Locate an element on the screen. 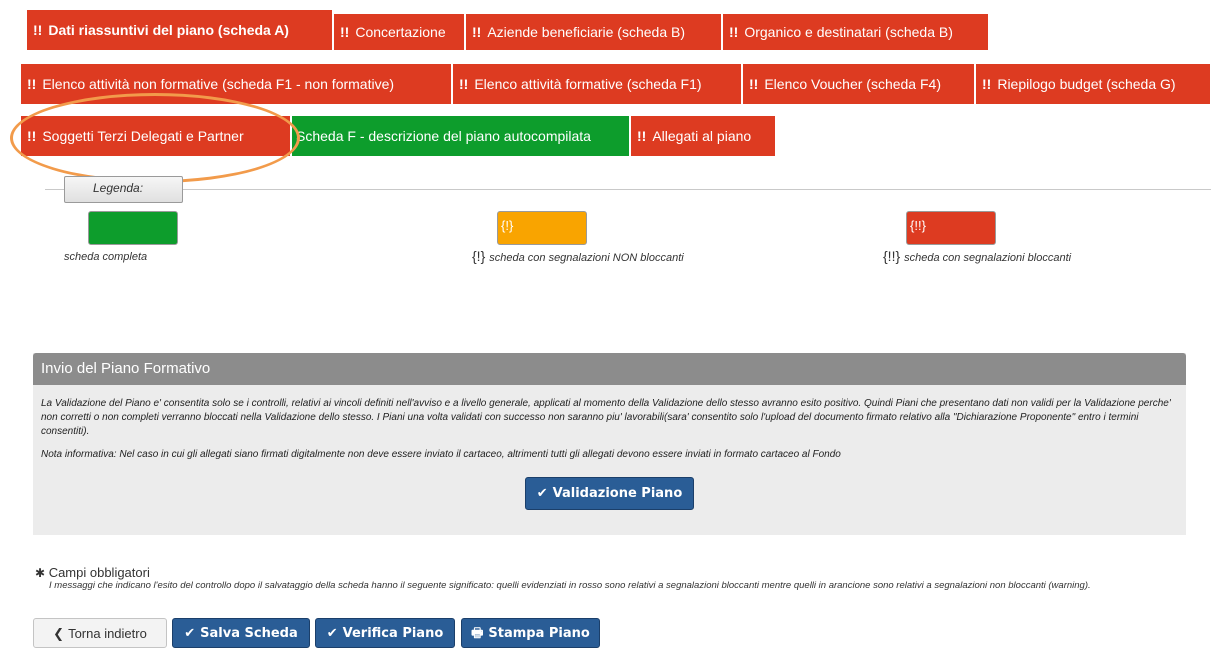  tab-soggetti-terzi: !! Soggetti Terzi Delegati e Partner is located at coordinates (156, 136).